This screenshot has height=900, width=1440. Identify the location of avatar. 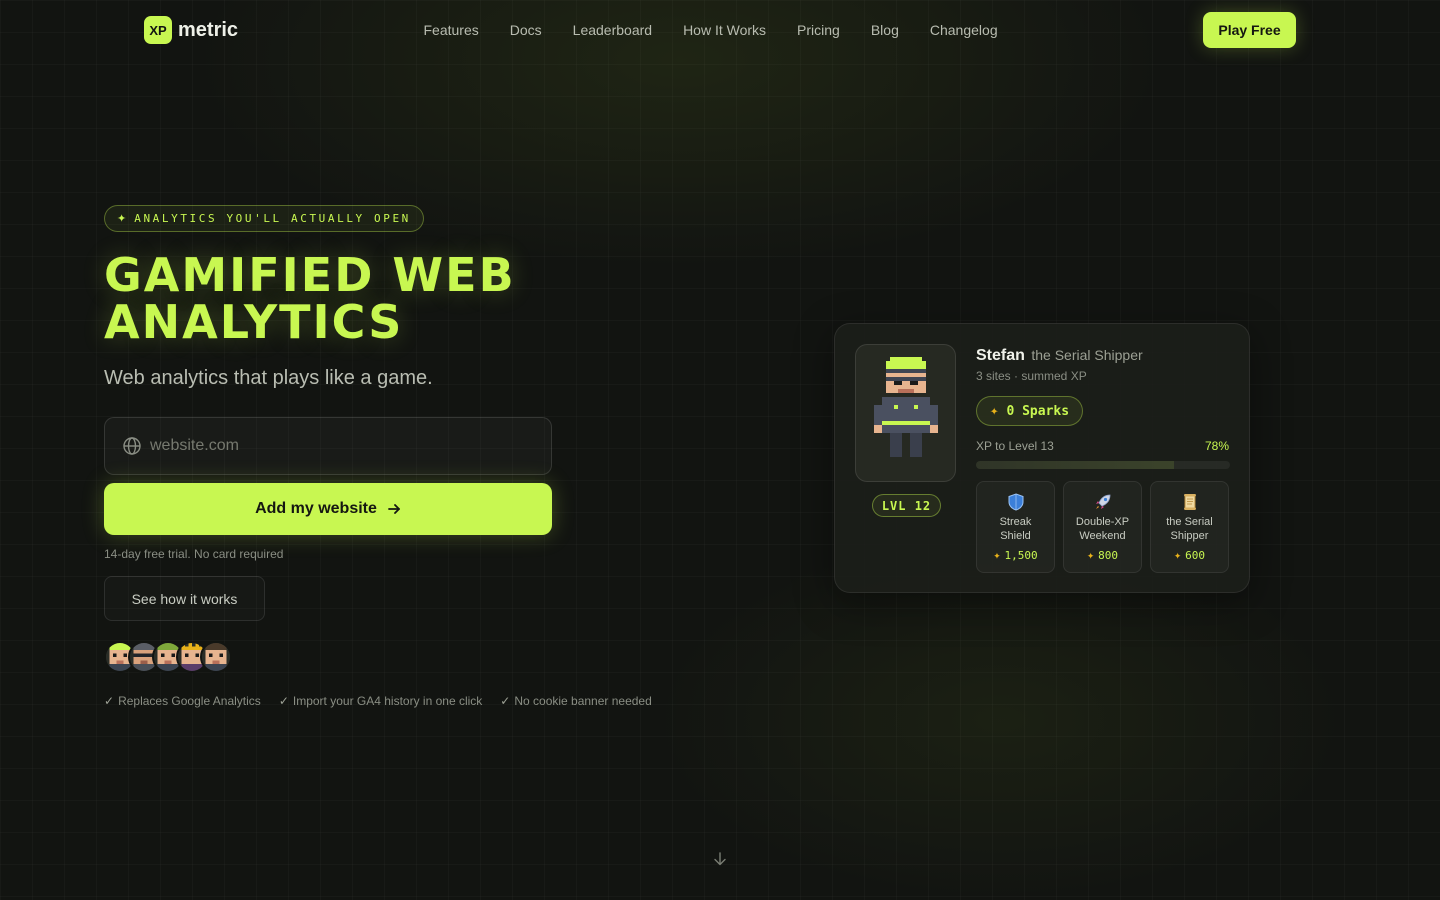
(216, 657).